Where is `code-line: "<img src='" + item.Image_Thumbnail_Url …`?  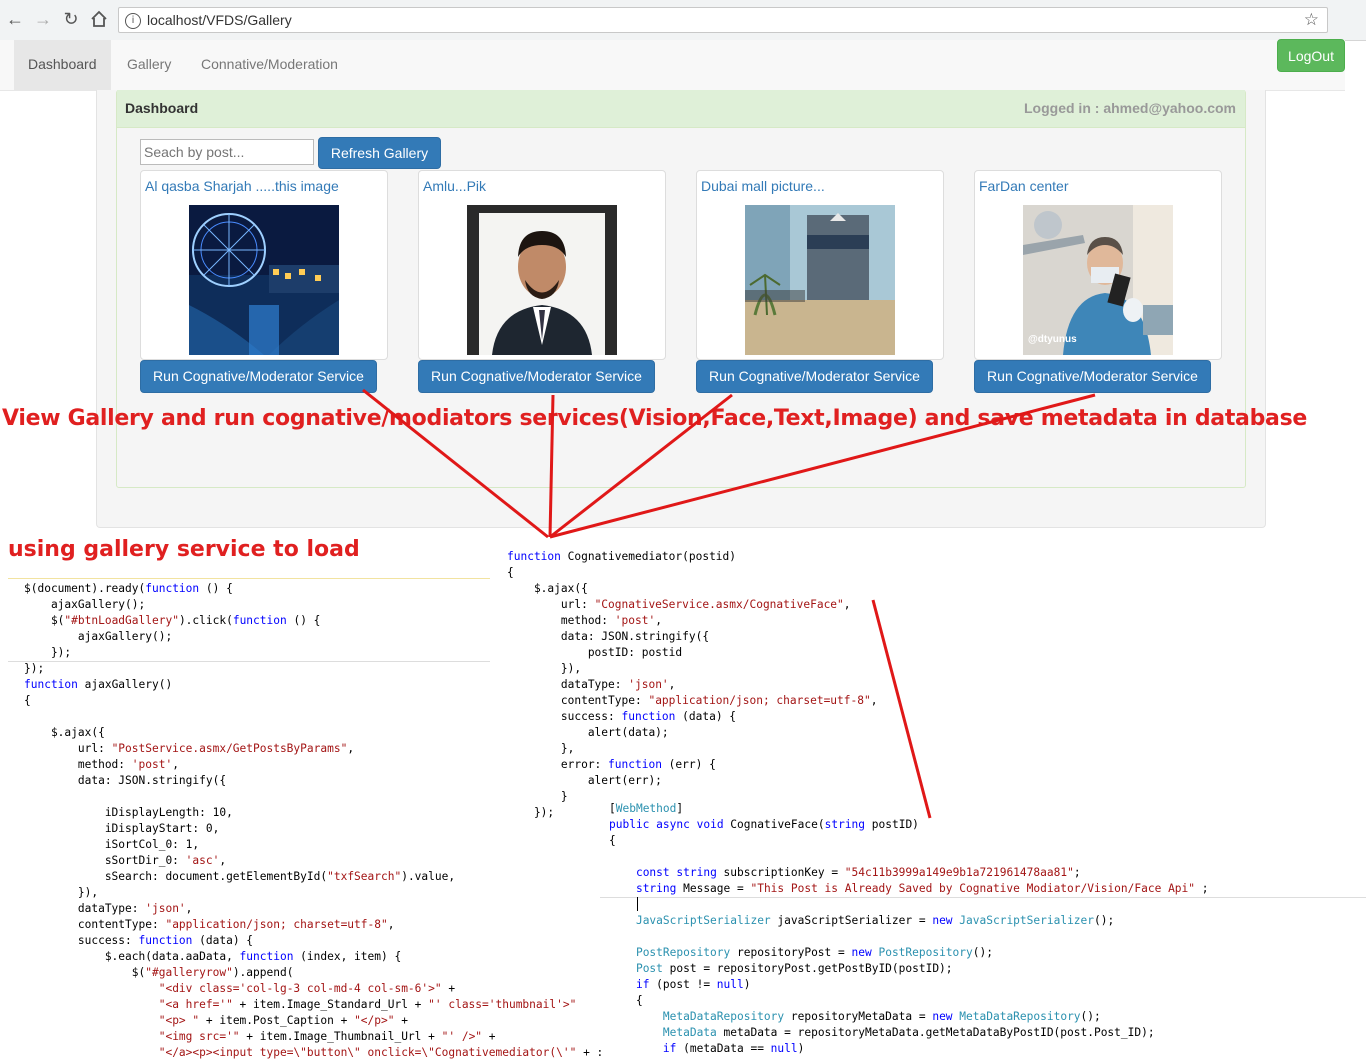
code-line: "<img src='" + item.Image_Thumbnail_Url … is located at coordinates (327, 1036).